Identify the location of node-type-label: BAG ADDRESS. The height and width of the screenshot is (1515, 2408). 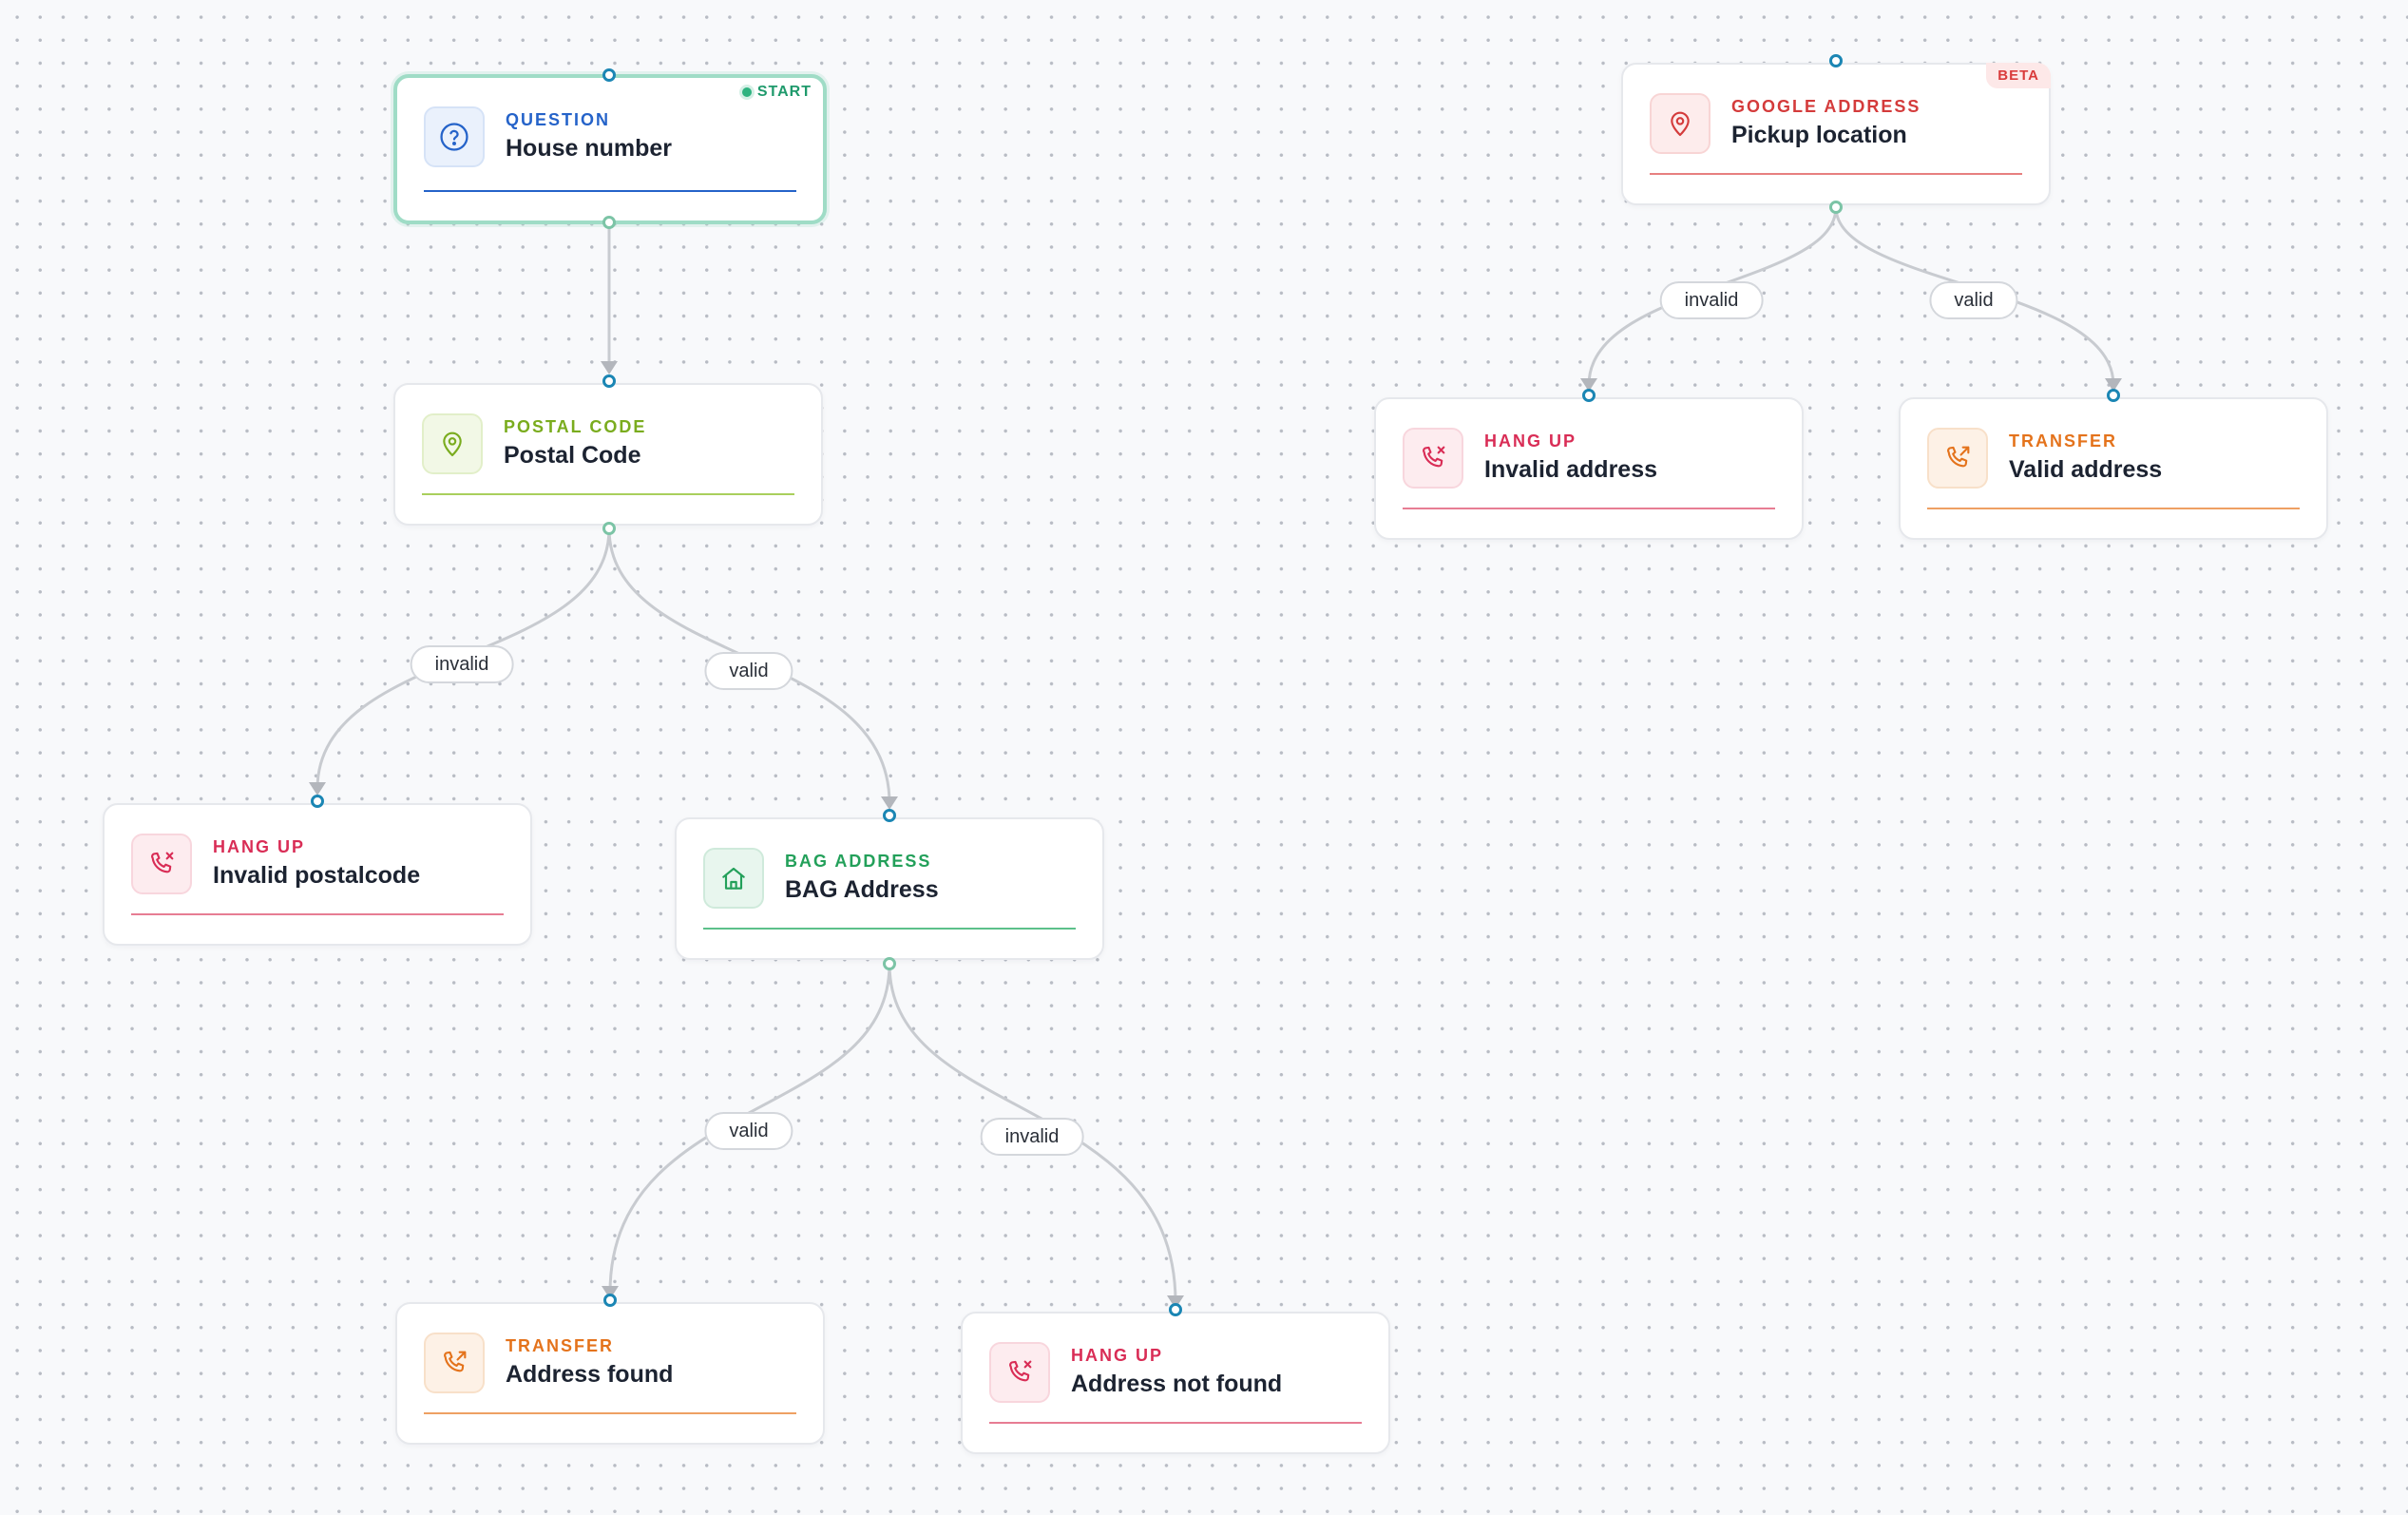
(859, 861).